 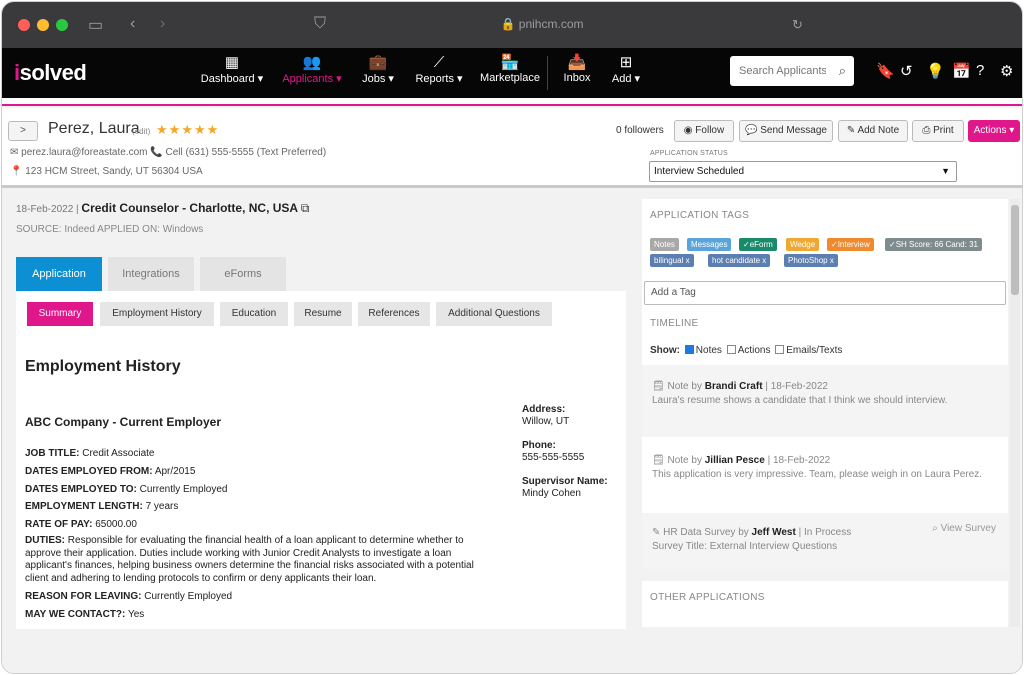 What do you see at coordinates (510, 62) in the screenshot?
I see `store-icon: 🏪` at bounding box center [510, 62].